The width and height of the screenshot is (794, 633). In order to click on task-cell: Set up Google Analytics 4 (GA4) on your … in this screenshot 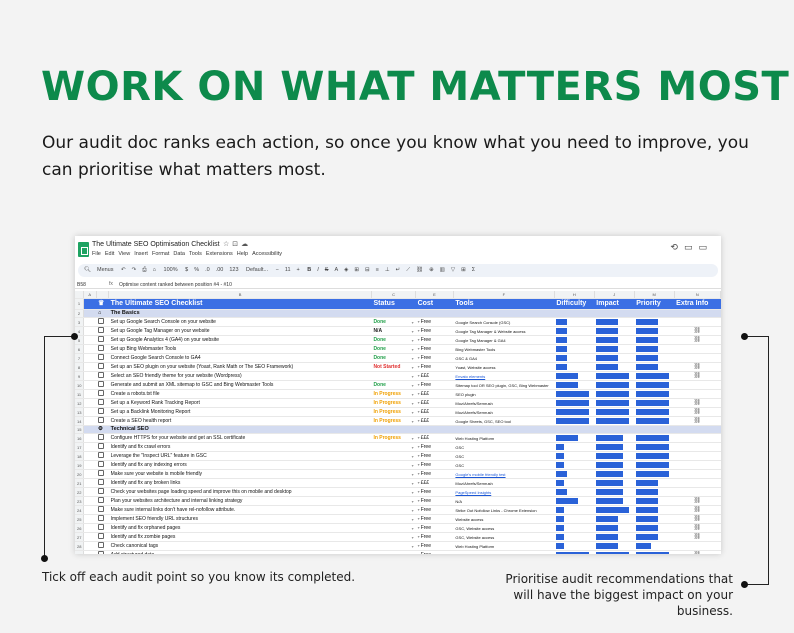, I will do `click(240, 340)`.